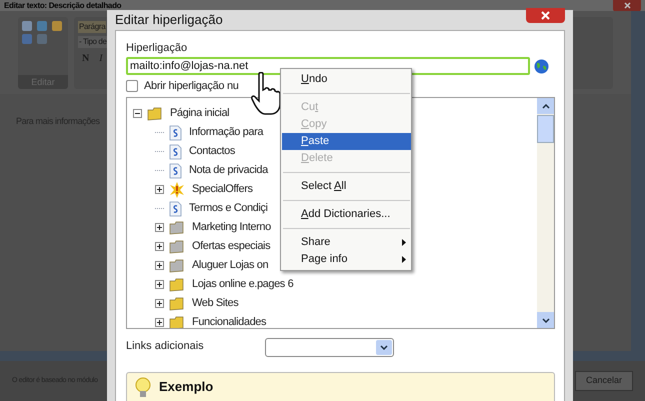 The height and width of the screenshot is (401, 645). Describe the element at coordinates (169, 20) in the screenshot. I see `dialog-title: Editar hiperligação` at that location.